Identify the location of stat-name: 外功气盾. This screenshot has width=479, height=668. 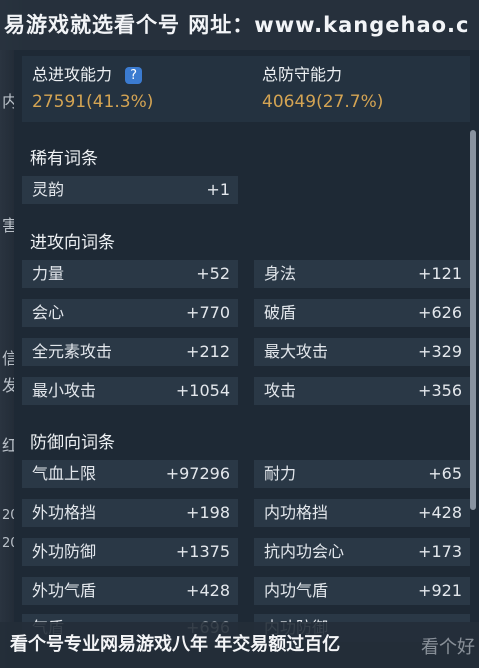
(64, 590).